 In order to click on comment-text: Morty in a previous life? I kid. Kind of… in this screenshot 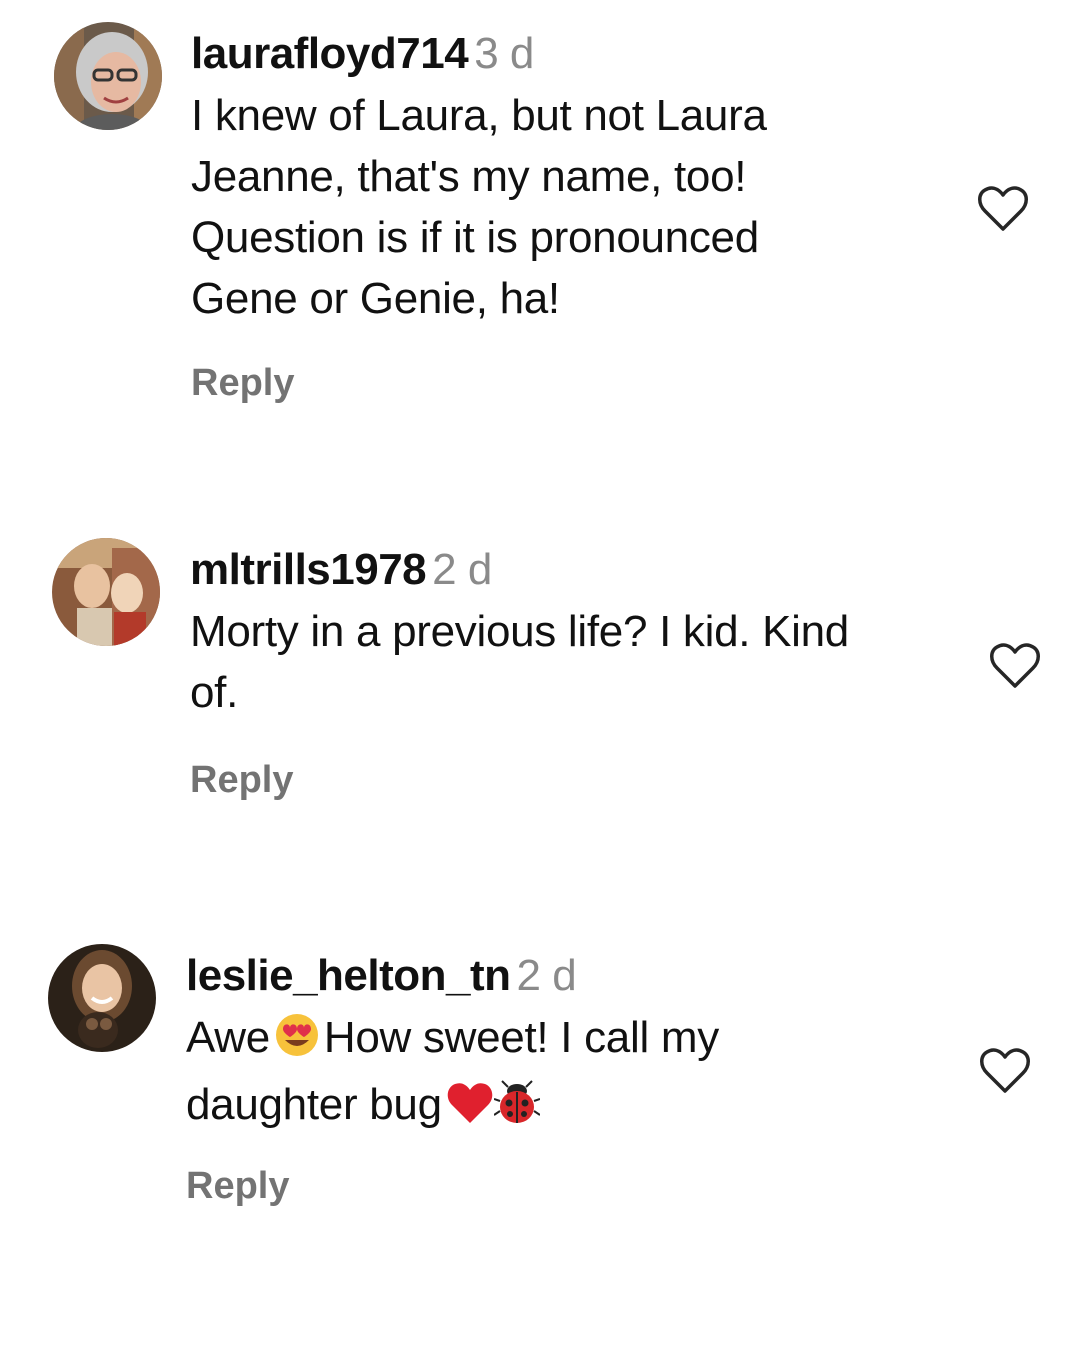, I will do `click(519, 662)`.